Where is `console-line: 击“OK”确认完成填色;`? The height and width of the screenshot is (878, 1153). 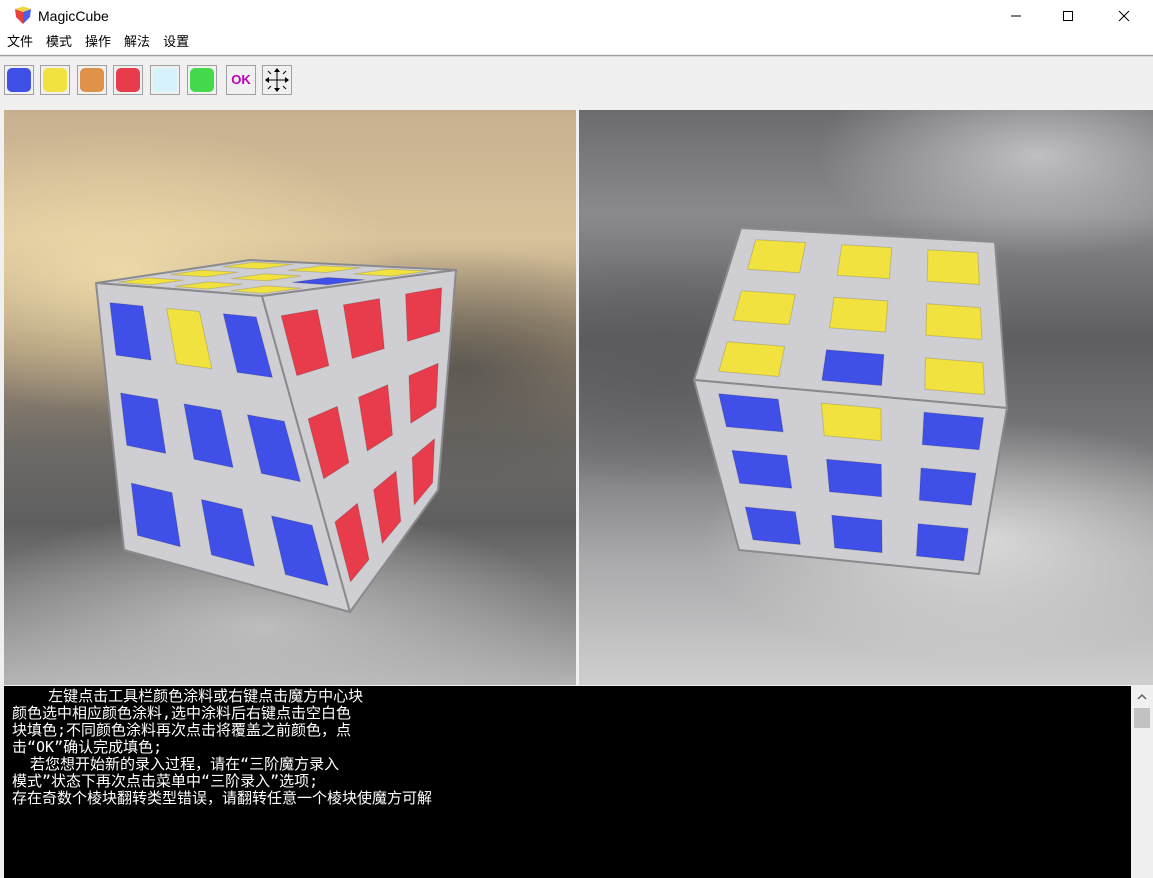 console-line: 击“OK”确认完成填色; is located at coordinates (87, 747).